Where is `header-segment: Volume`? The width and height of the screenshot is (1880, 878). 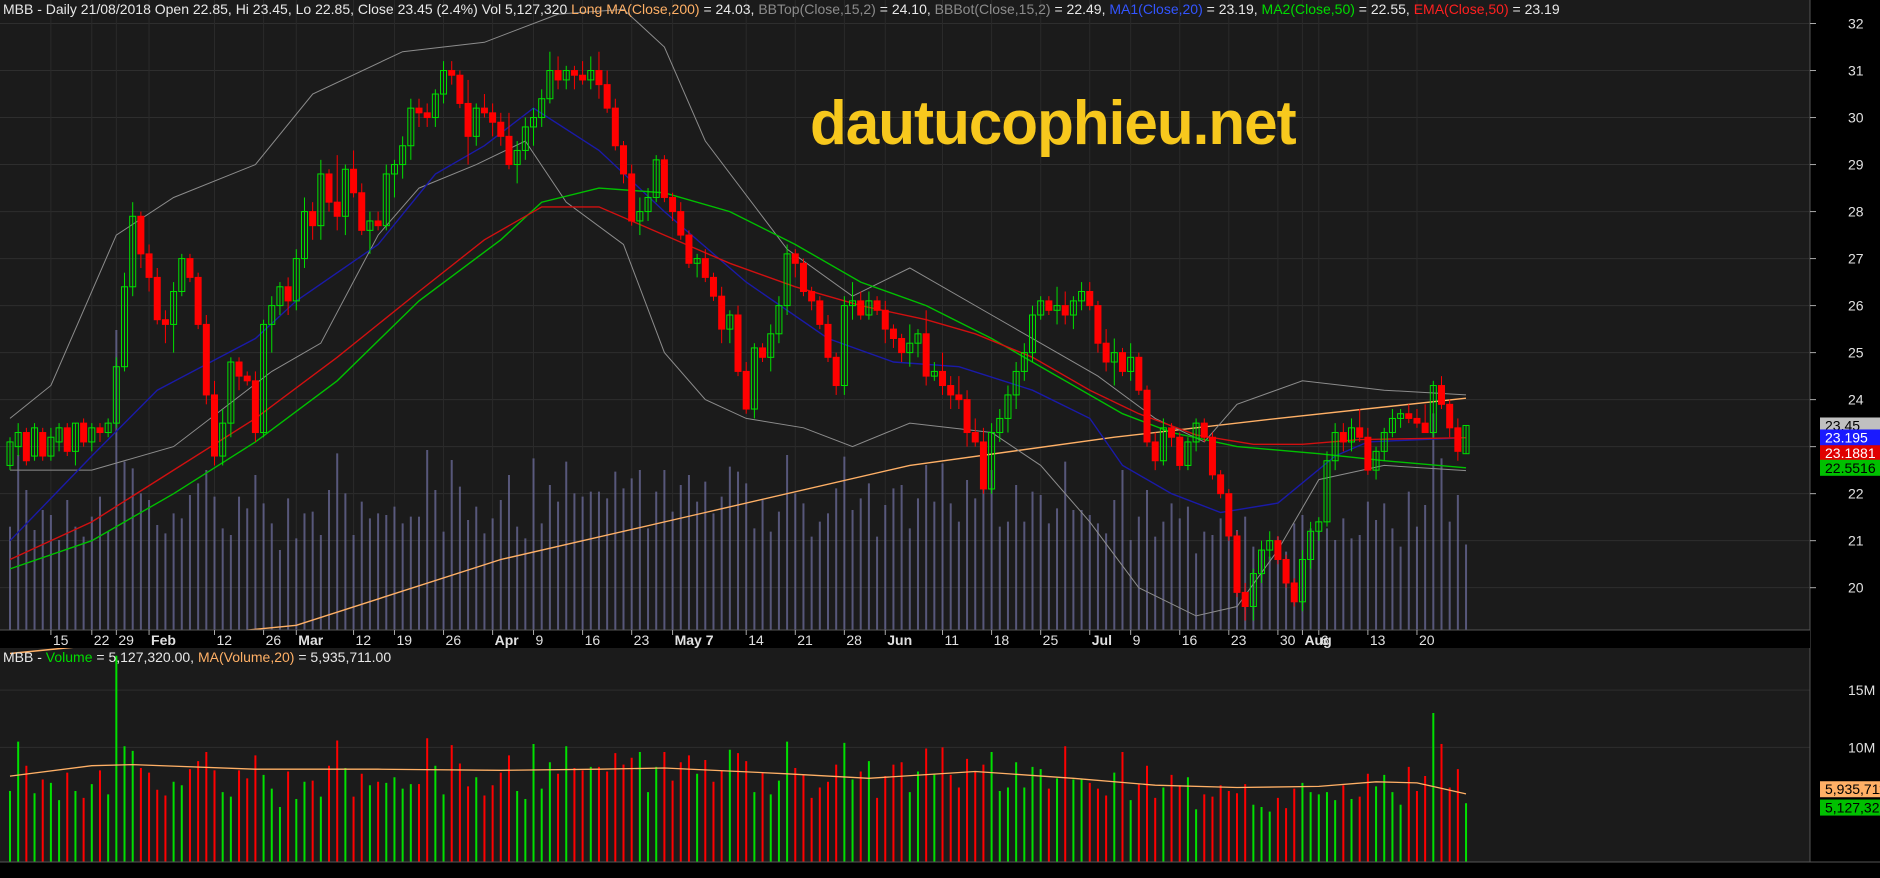
header-segment: Volume is located at coordinates (69, 657).